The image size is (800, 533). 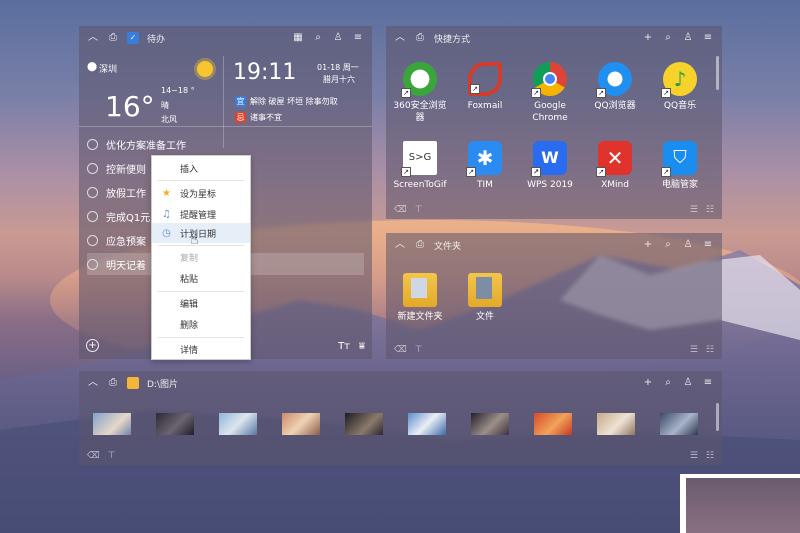 I want to click on qq-browser-icon: ↗, so click(x=614, y=80).